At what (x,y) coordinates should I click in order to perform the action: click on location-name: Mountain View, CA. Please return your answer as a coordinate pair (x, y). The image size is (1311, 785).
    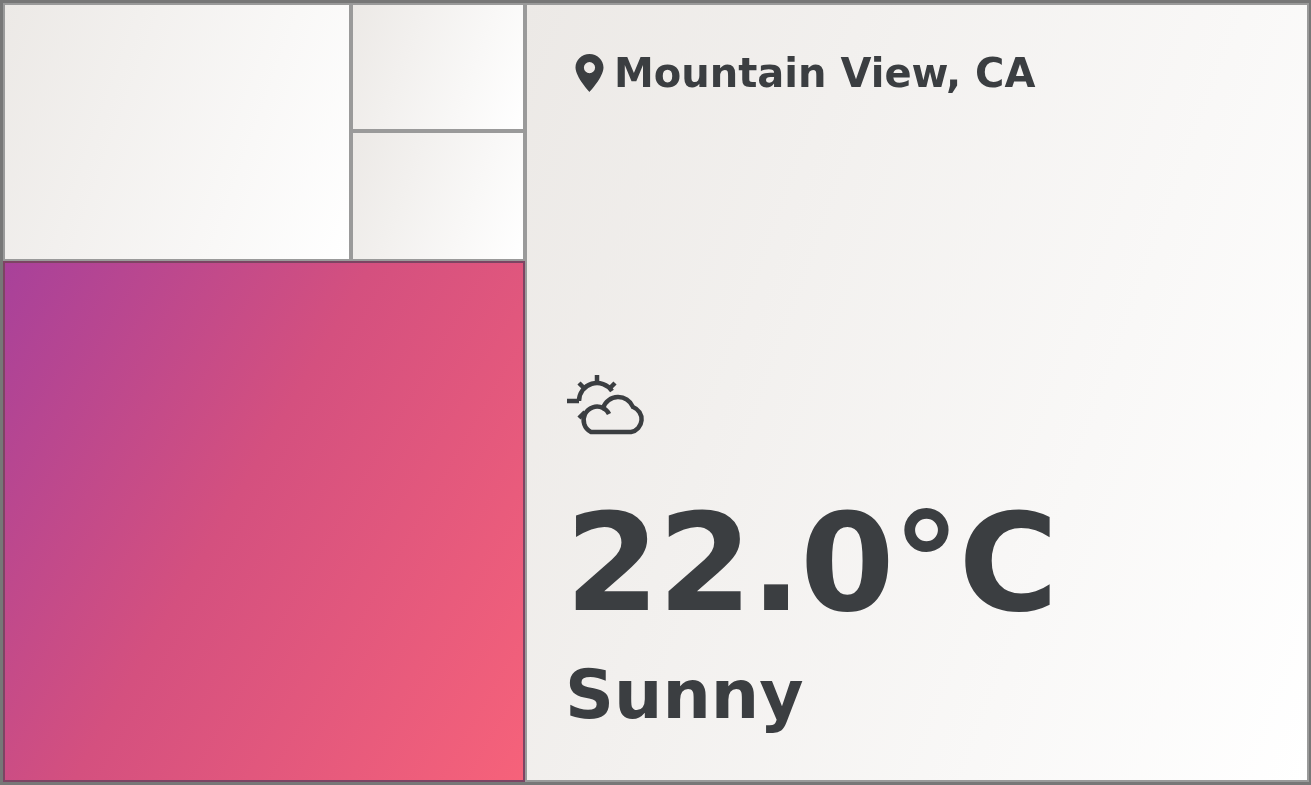
    Looking at the image, I should click on (825, 73).